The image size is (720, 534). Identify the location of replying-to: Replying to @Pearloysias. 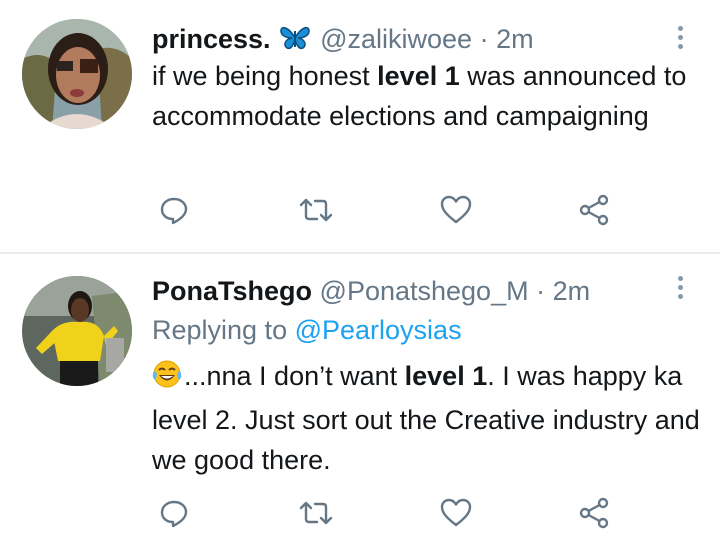
(307, 330).